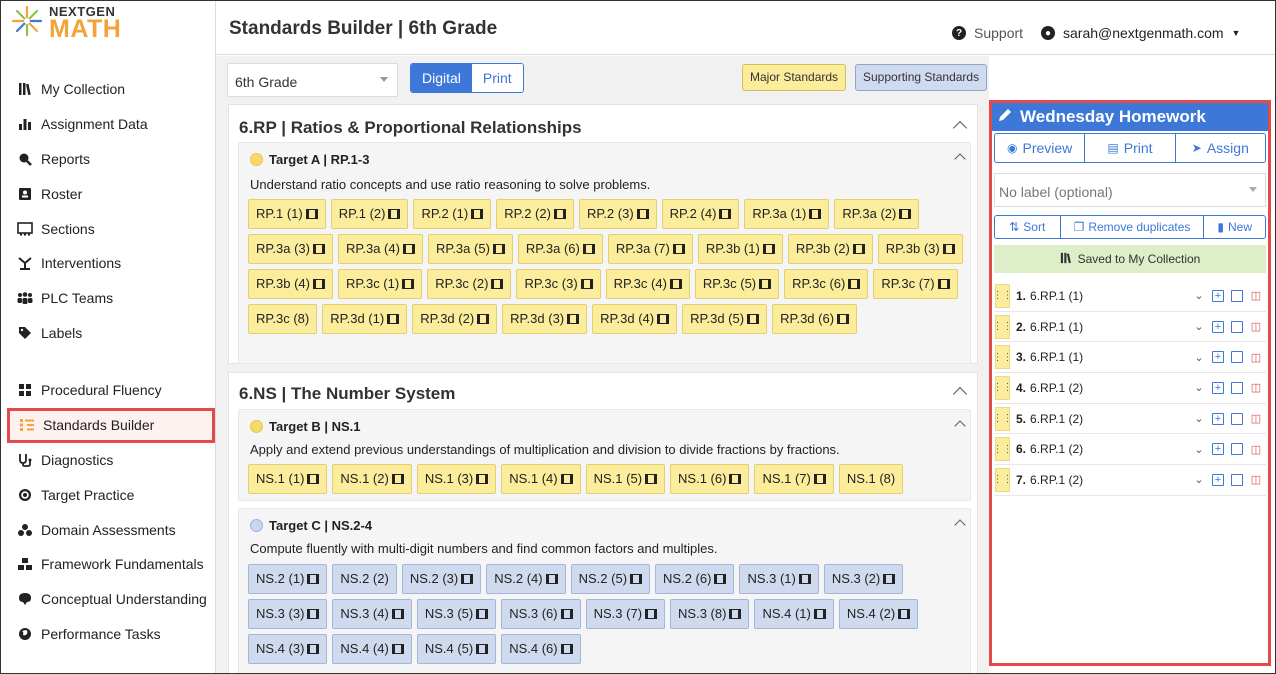 The image size is (1276, 674). Describe the element at coordinates (560, 249) in the screenshot. I see `standard-chip: RP.3a (6)` at that location.